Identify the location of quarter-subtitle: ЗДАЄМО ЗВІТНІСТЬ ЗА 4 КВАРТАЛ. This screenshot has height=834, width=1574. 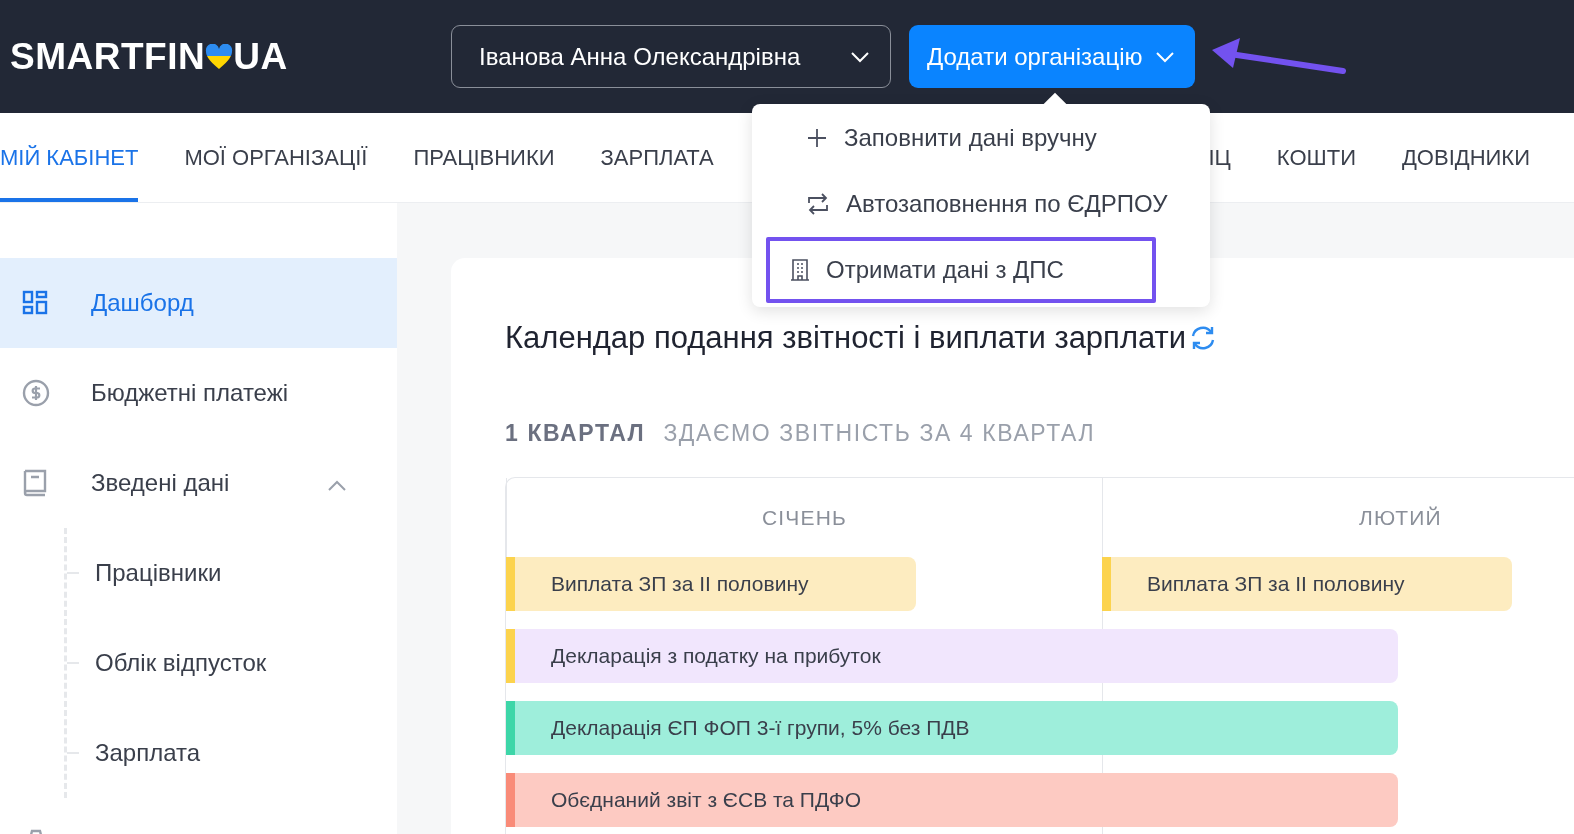
(879, 433).